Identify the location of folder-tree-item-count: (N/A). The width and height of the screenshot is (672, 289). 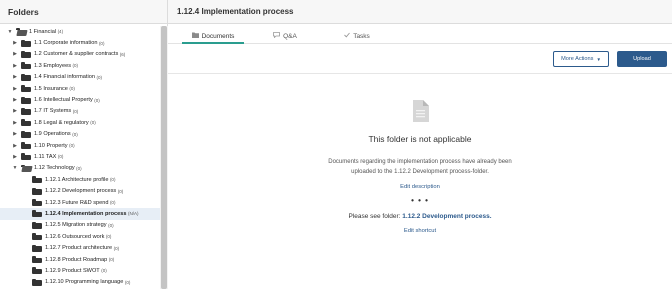
(133, 214).